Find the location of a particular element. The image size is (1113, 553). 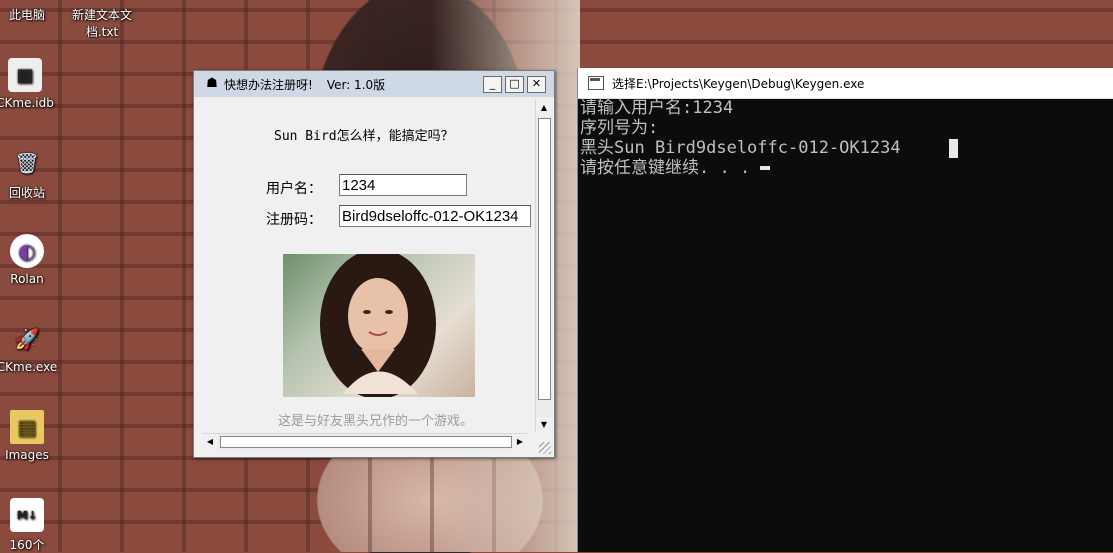

text-cursor-block is located at coordinates (953, 148).